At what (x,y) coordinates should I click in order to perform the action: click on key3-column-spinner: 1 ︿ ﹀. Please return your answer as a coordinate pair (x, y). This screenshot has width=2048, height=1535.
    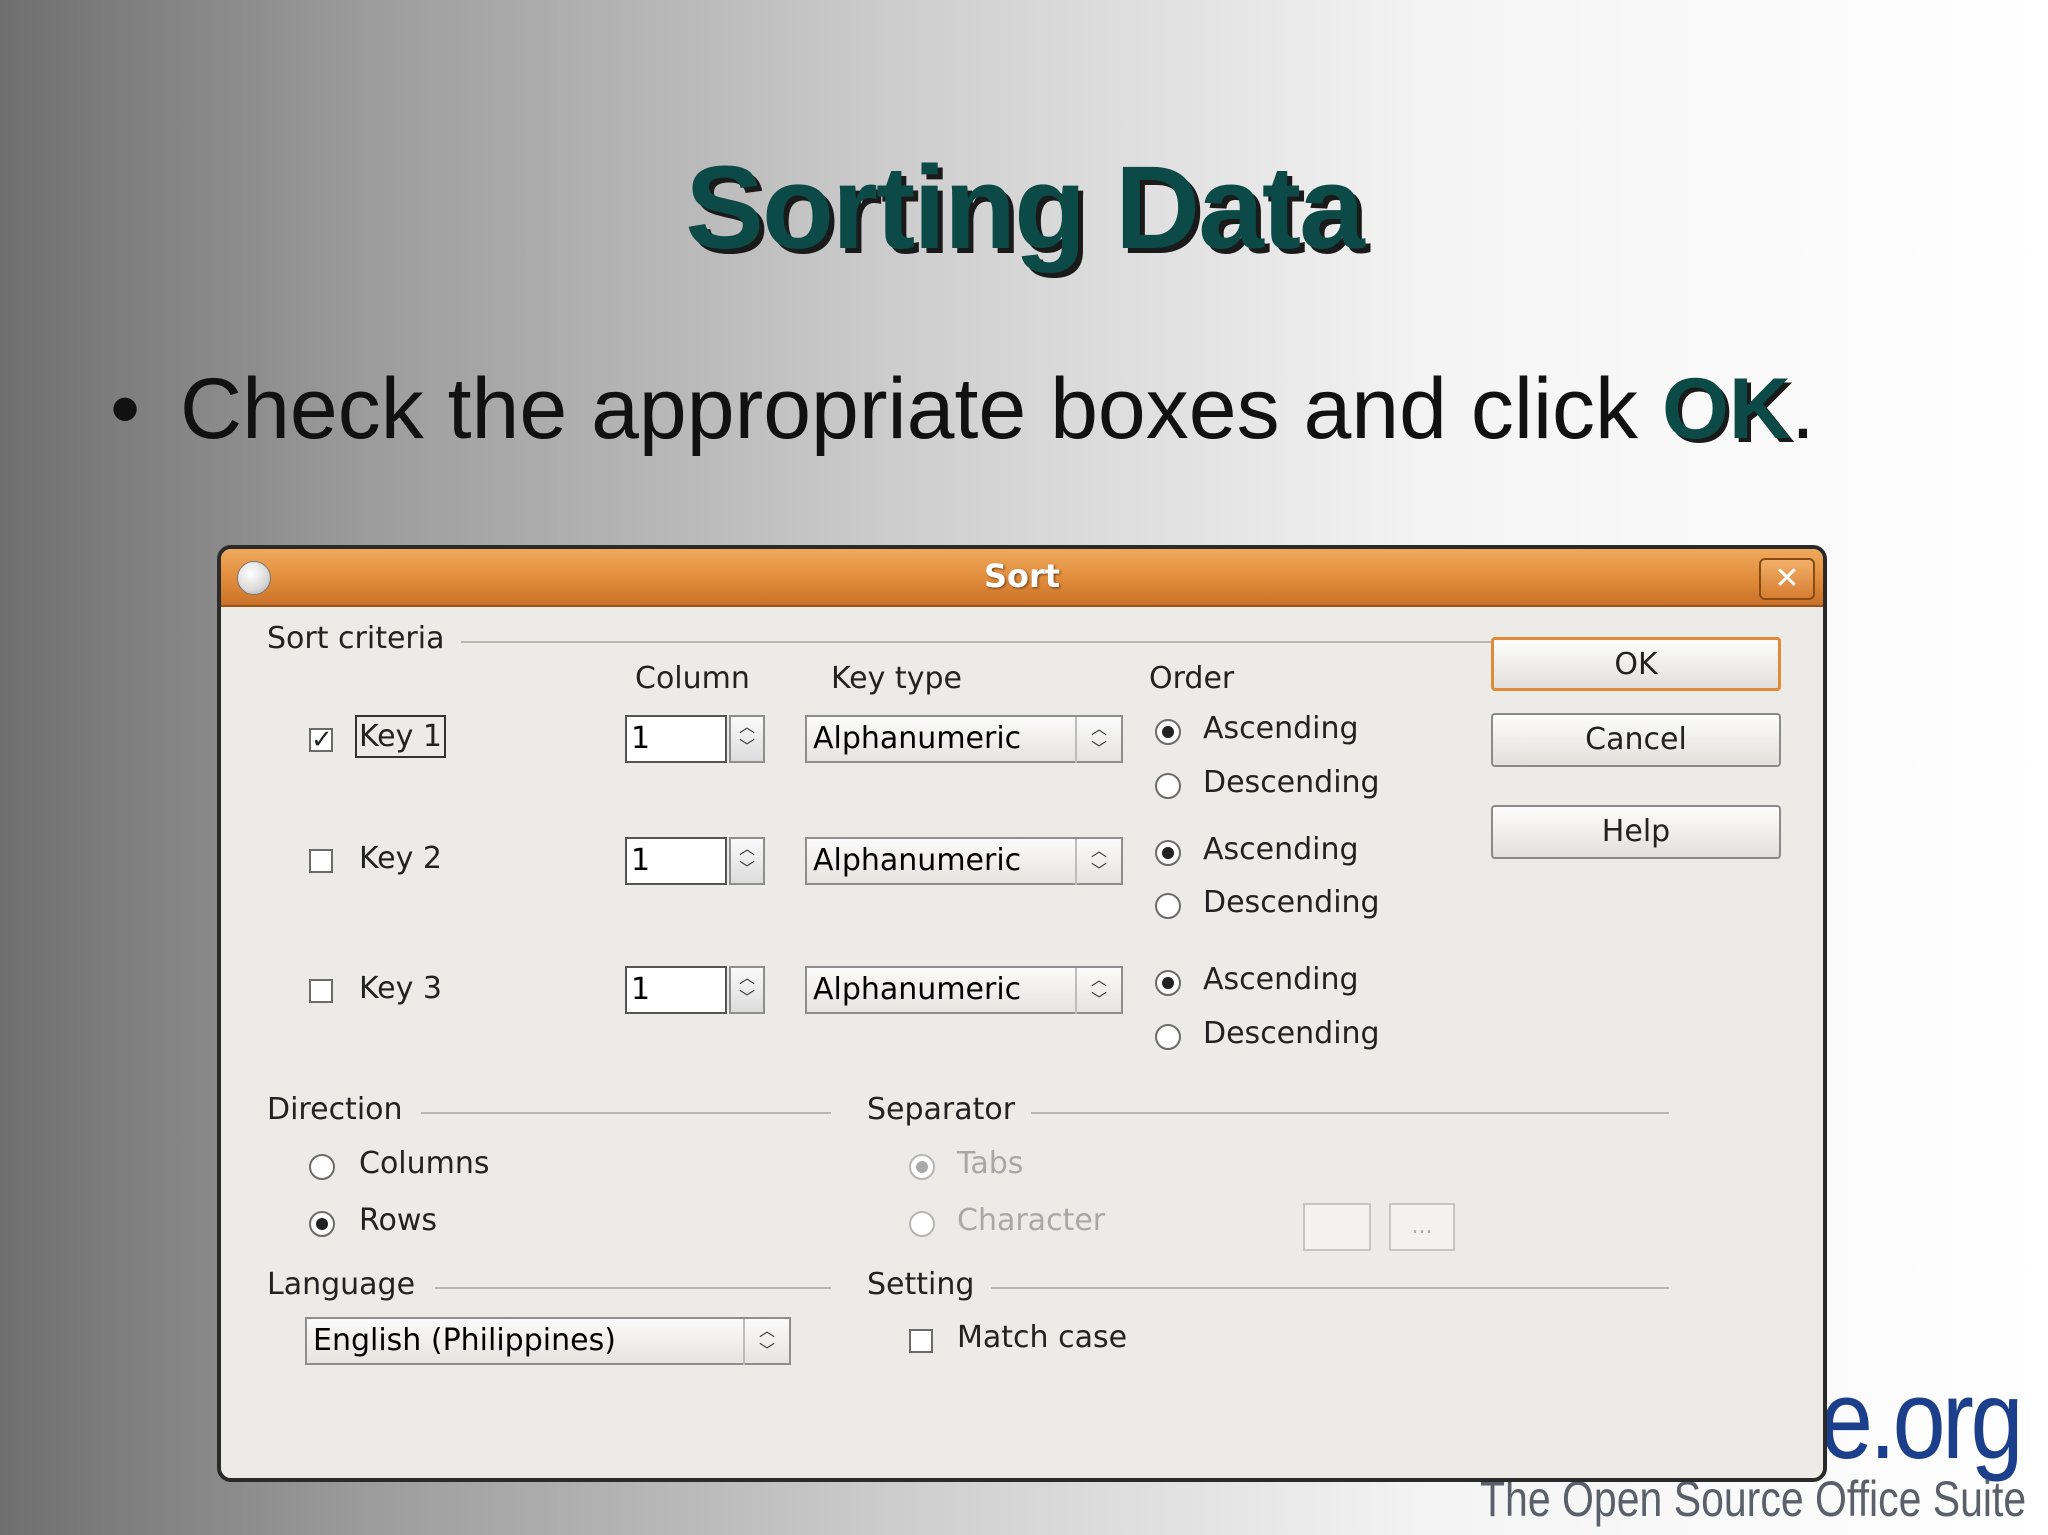
    Looking at the image, I should click on (695, 990).